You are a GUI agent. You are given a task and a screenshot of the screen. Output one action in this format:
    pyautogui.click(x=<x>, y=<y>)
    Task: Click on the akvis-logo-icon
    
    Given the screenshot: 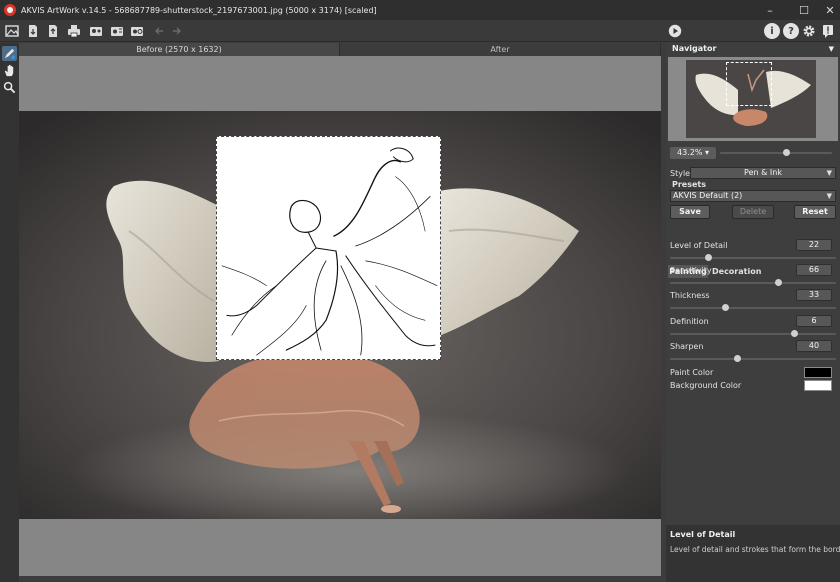 What is the action you would take?
    pyautogui.click(x=10, y=10)
    